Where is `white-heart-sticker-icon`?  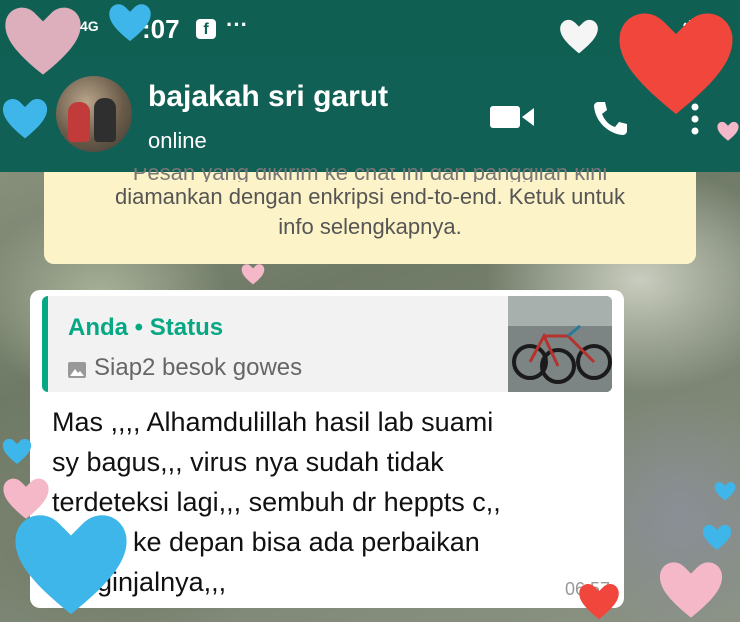
white-heart-sticker-icon is located at coordinates (579, 36).